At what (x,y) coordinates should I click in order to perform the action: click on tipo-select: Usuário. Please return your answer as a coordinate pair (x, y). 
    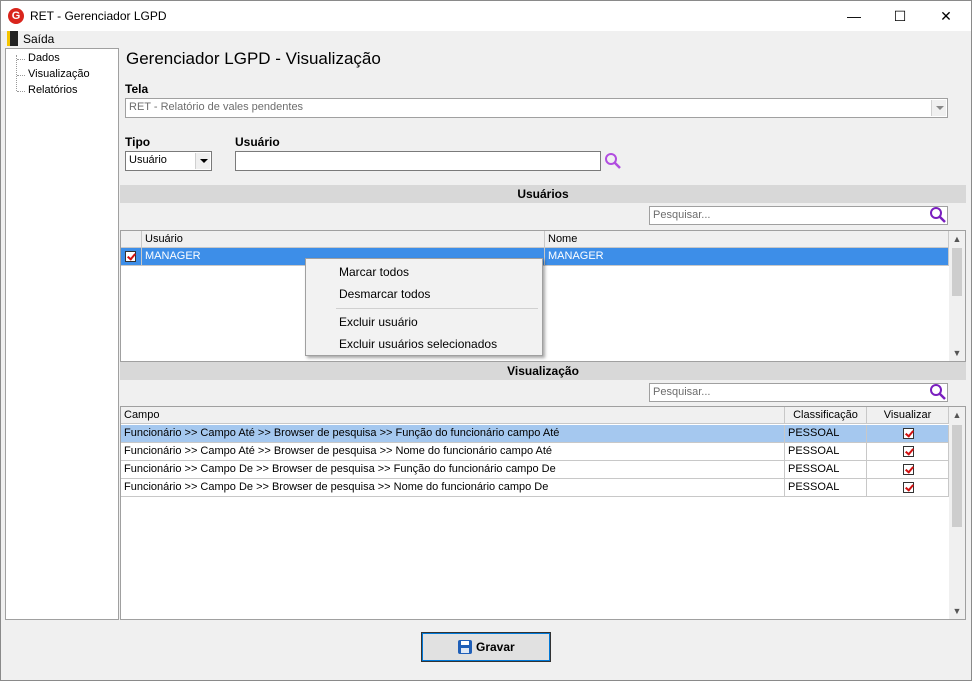
    Looking at the image, I should click on (168, 161).